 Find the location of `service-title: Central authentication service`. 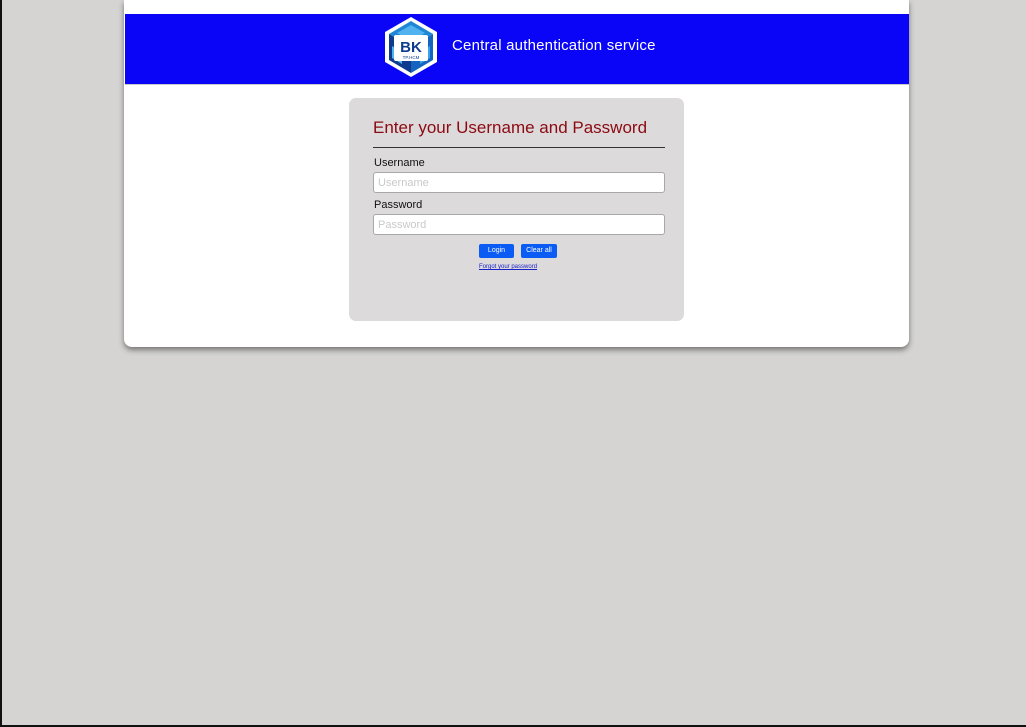

service-title: Central authentication service is located at coordinates (554, 45).